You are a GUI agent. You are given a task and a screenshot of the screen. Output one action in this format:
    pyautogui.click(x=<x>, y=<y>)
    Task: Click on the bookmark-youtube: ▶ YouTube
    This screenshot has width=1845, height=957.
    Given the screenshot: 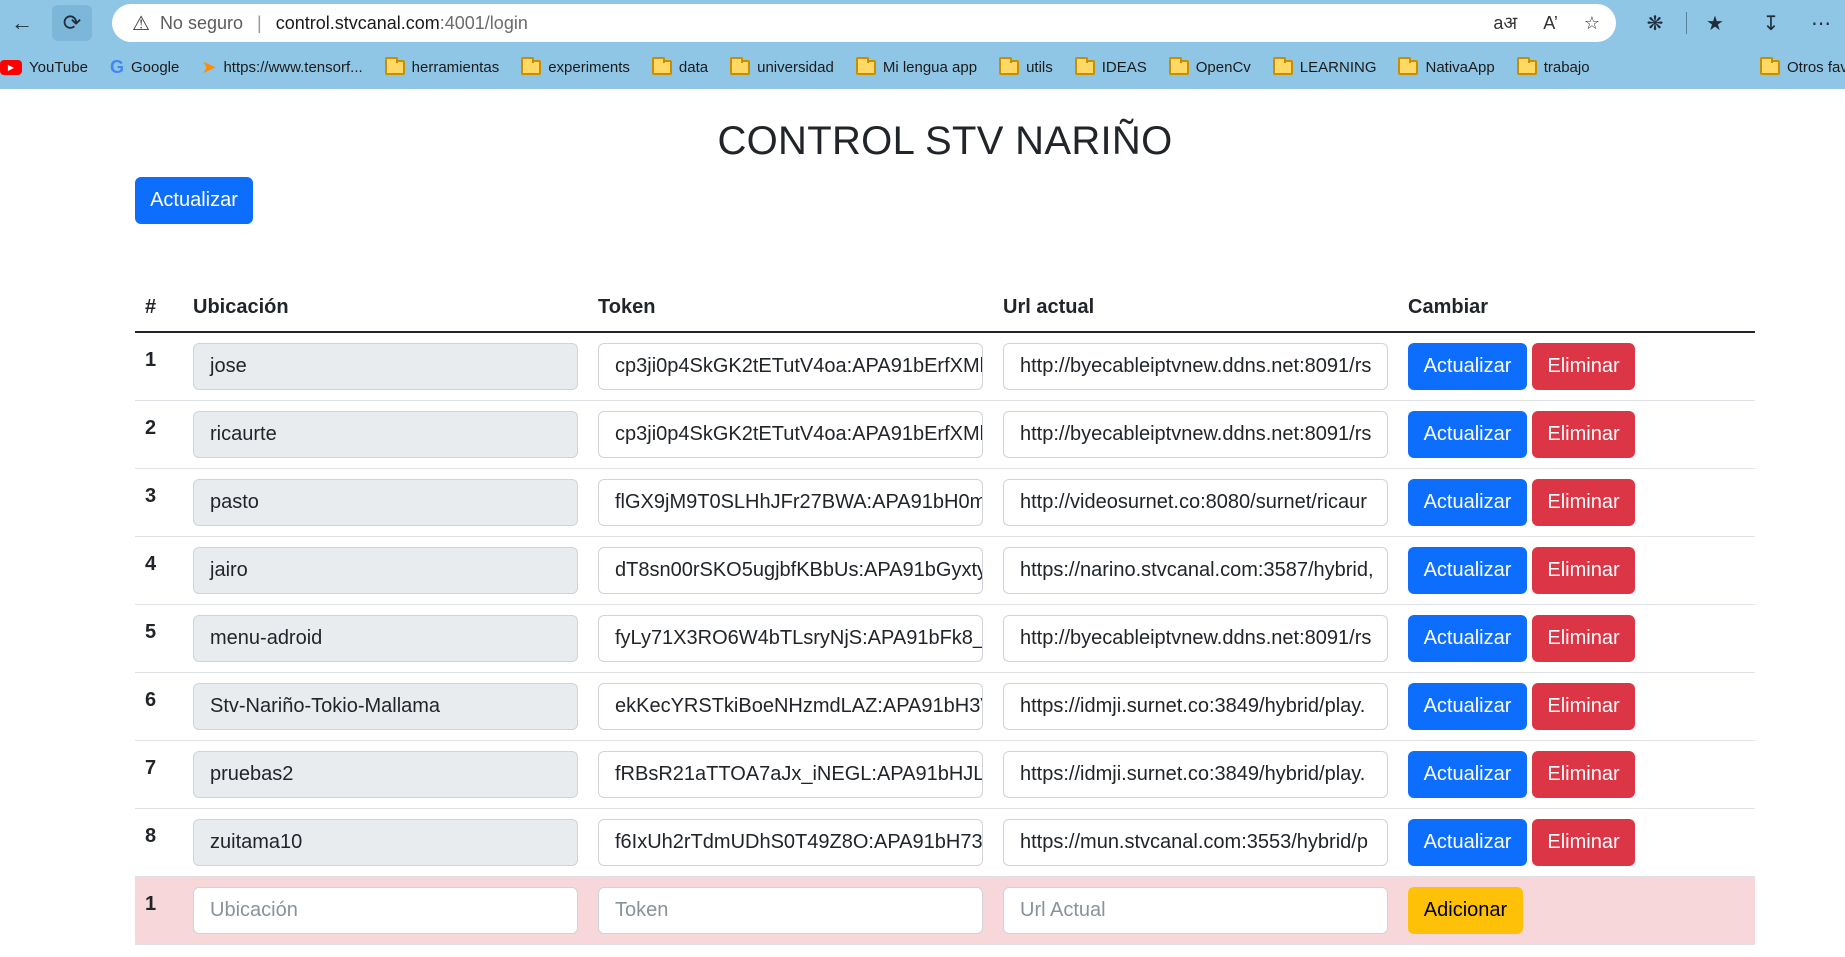 What is the action you would take?
    pyautogui.click(x=44, y=67)
    